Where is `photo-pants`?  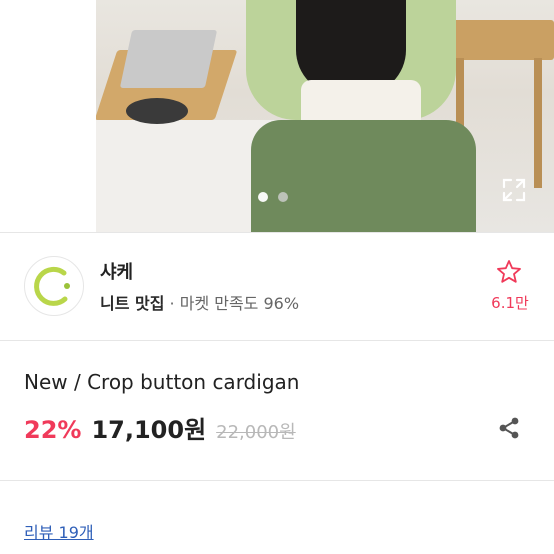
photo-pants is located at coordinates (363, 176).